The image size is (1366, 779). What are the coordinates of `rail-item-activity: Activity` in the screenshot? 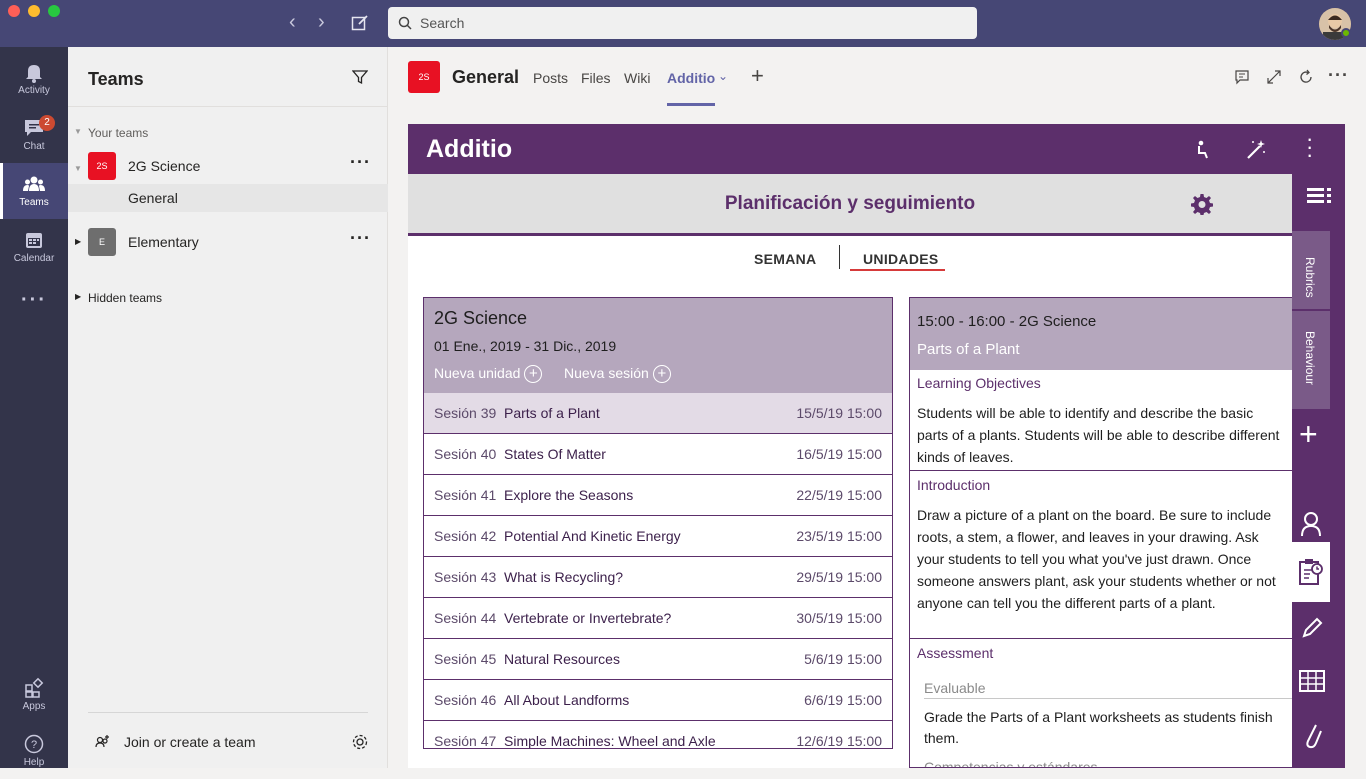 It's located at (34, 79).